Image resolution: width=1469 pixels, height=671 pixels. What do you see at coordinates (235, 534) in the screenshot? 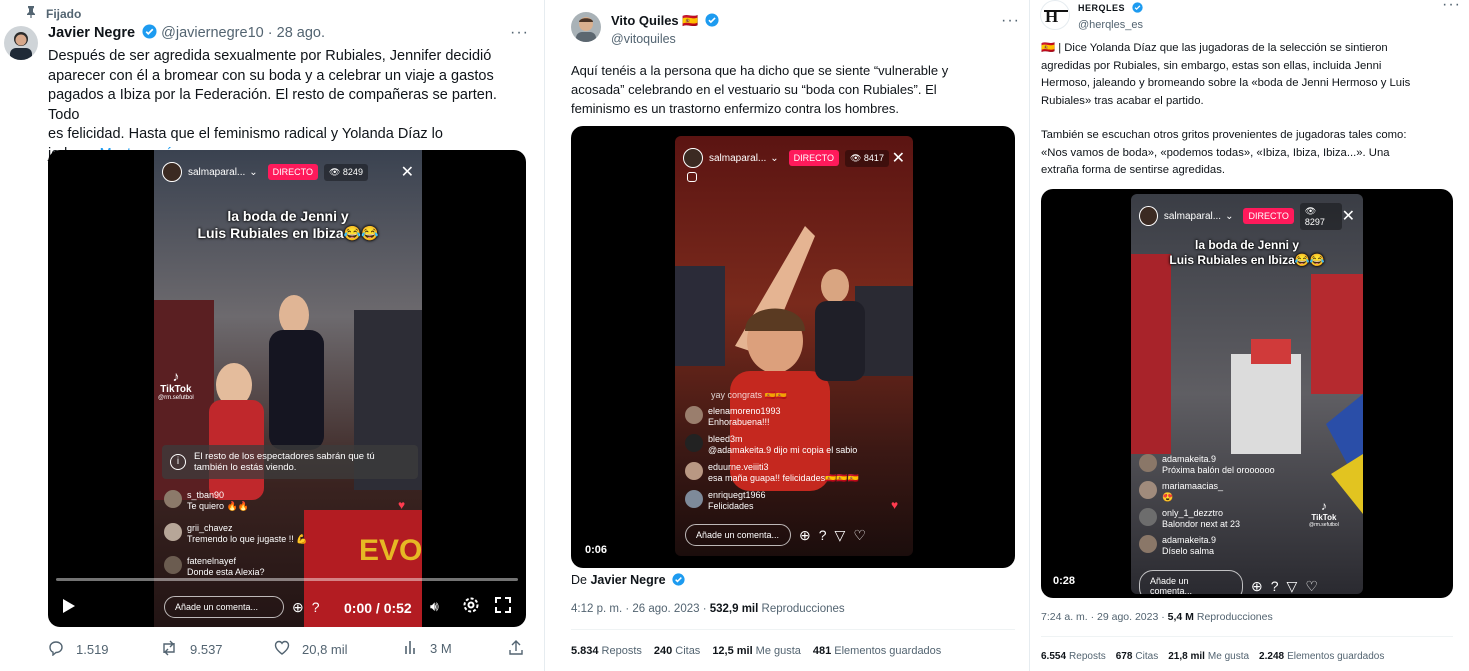
I see `live-comment: grii_chavez Tremendo lo que jugaste !! 💪` at bounding box center [235, 534].